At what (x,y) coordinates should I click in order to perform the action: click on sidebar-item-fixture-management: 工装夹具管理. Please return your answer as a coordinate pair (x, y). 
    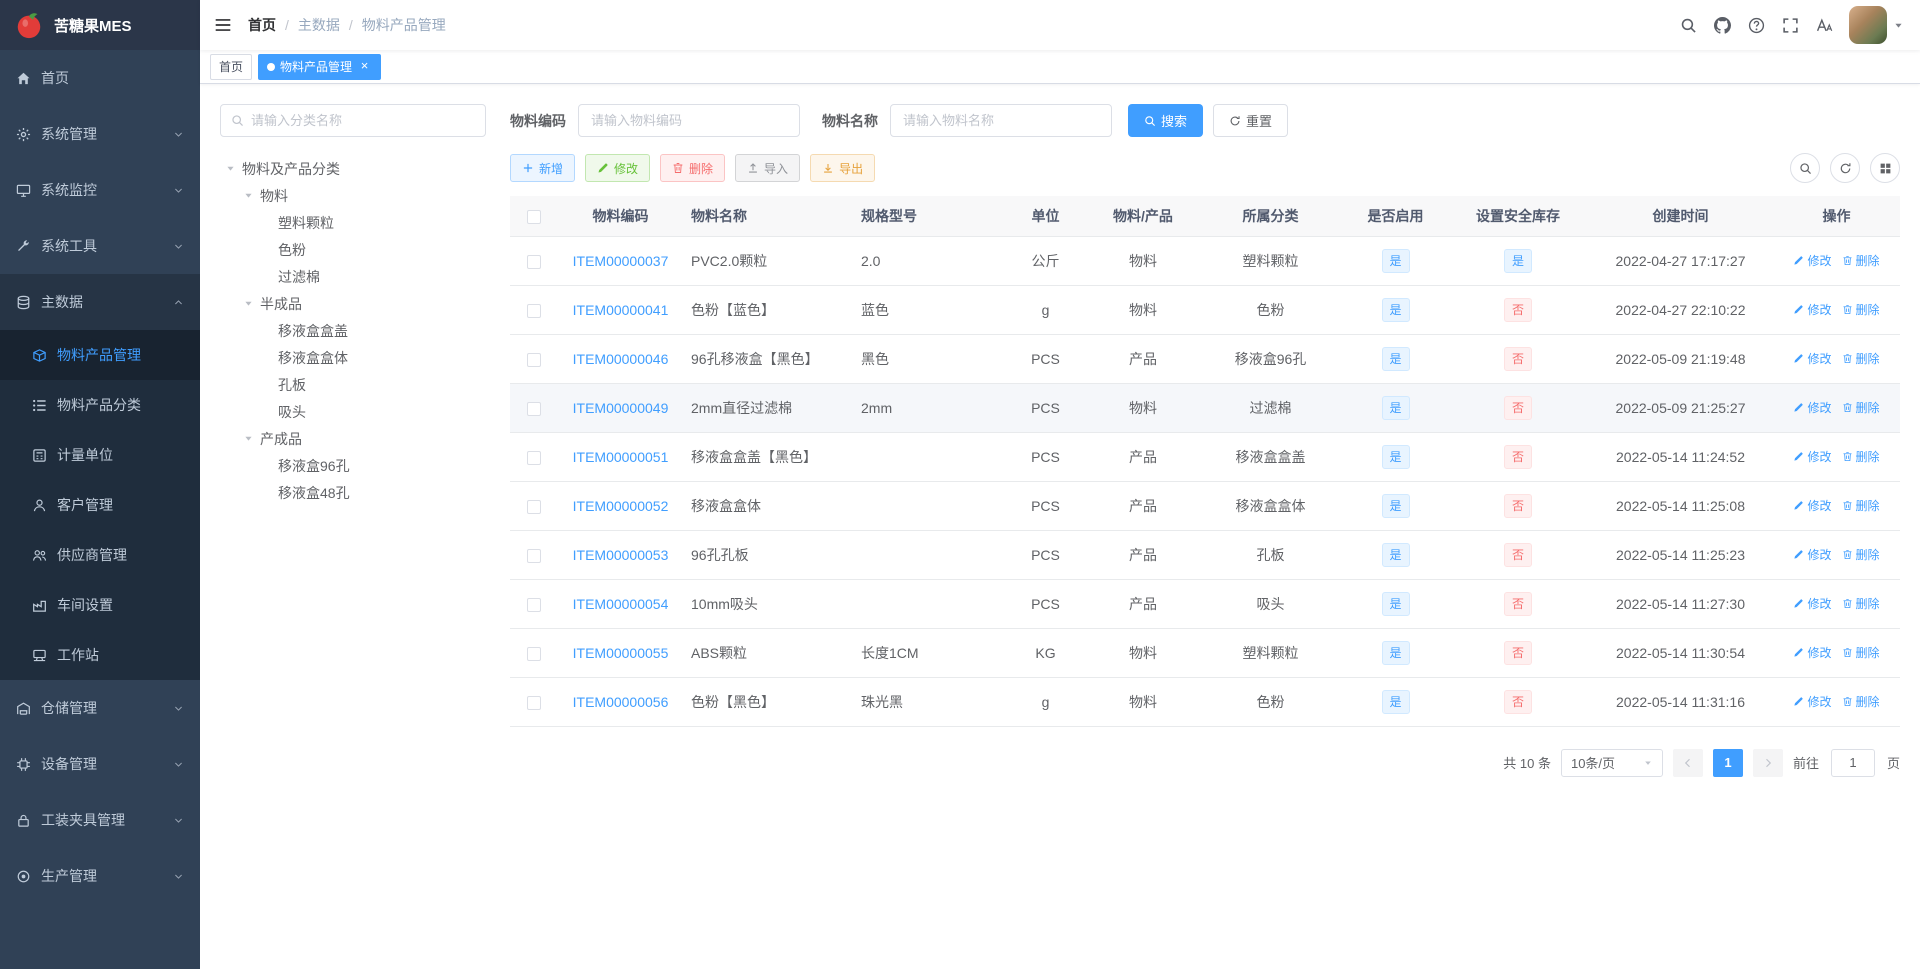
    Looking at the image, I should click on (100, 820).